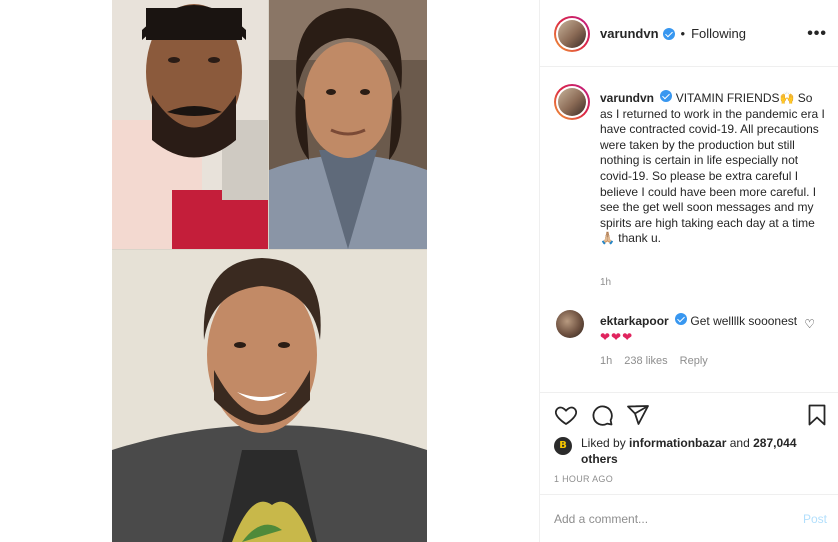 The image size is (838, 542). Describe the element at coordinates (602, 415) in the screenshot. I see `comment-icon` at that location.